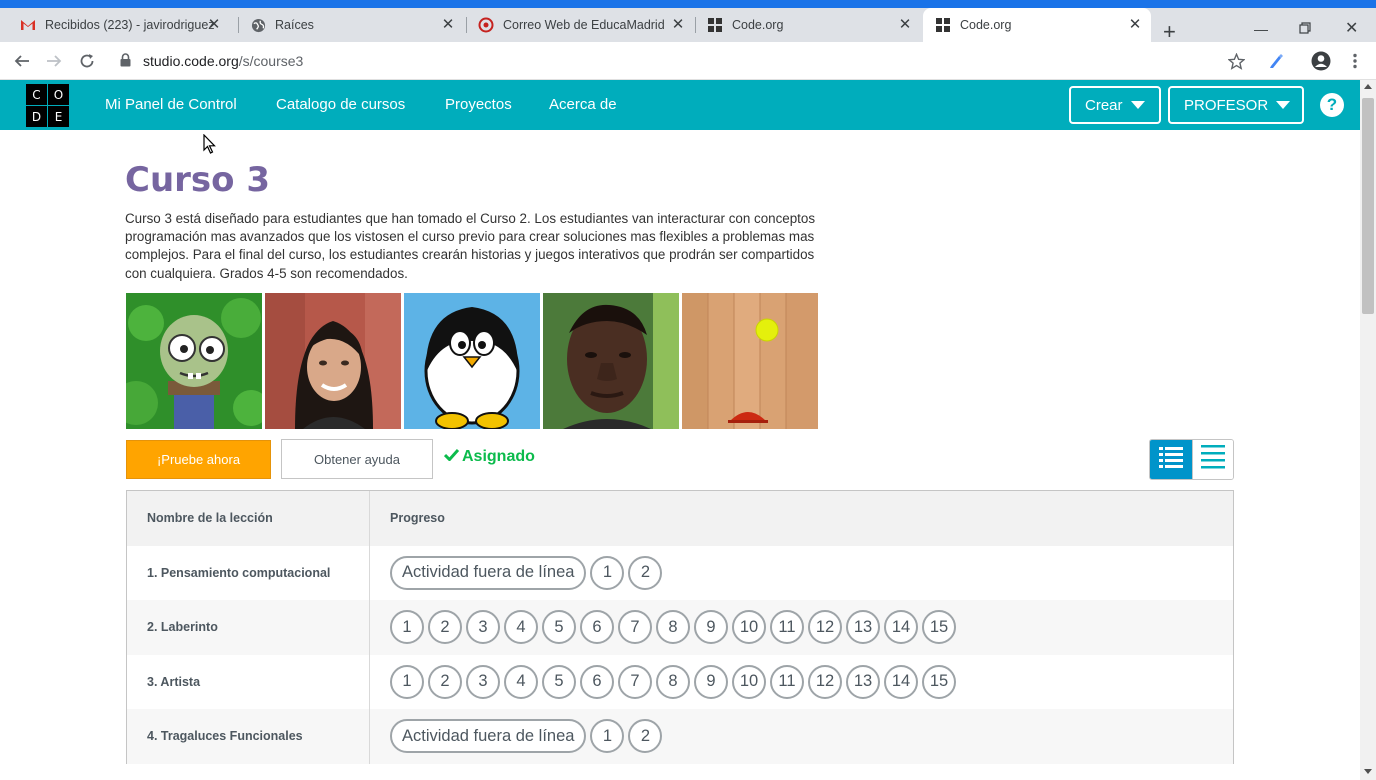  Describe the element at coordinates (1037, 25) in the screenshot. I see `tab-codeorg-active: Code.org ✕` at that location.